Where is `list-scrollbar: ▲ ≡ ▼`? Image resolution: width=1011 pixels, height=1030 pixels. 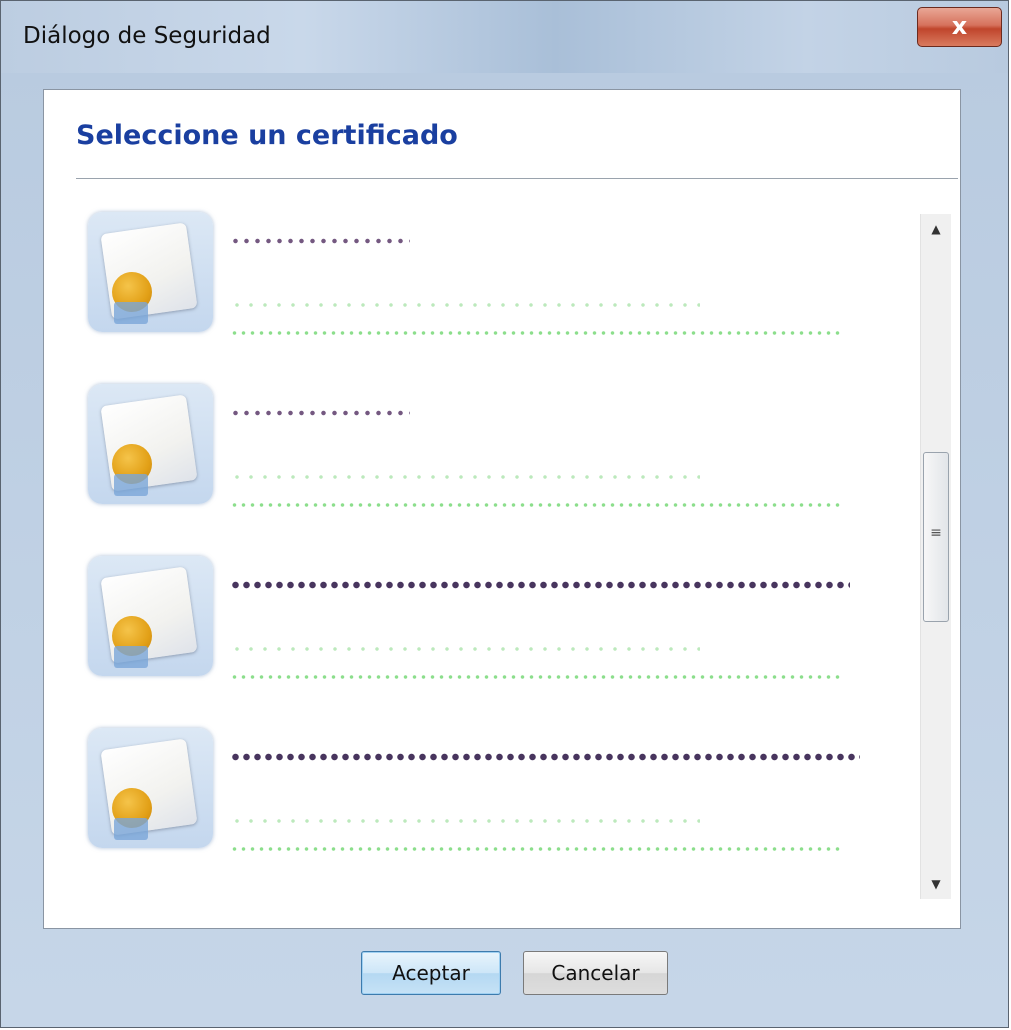
list-scrollbar: ▲ ≡ ▼ is located at coordinates (935, 556).